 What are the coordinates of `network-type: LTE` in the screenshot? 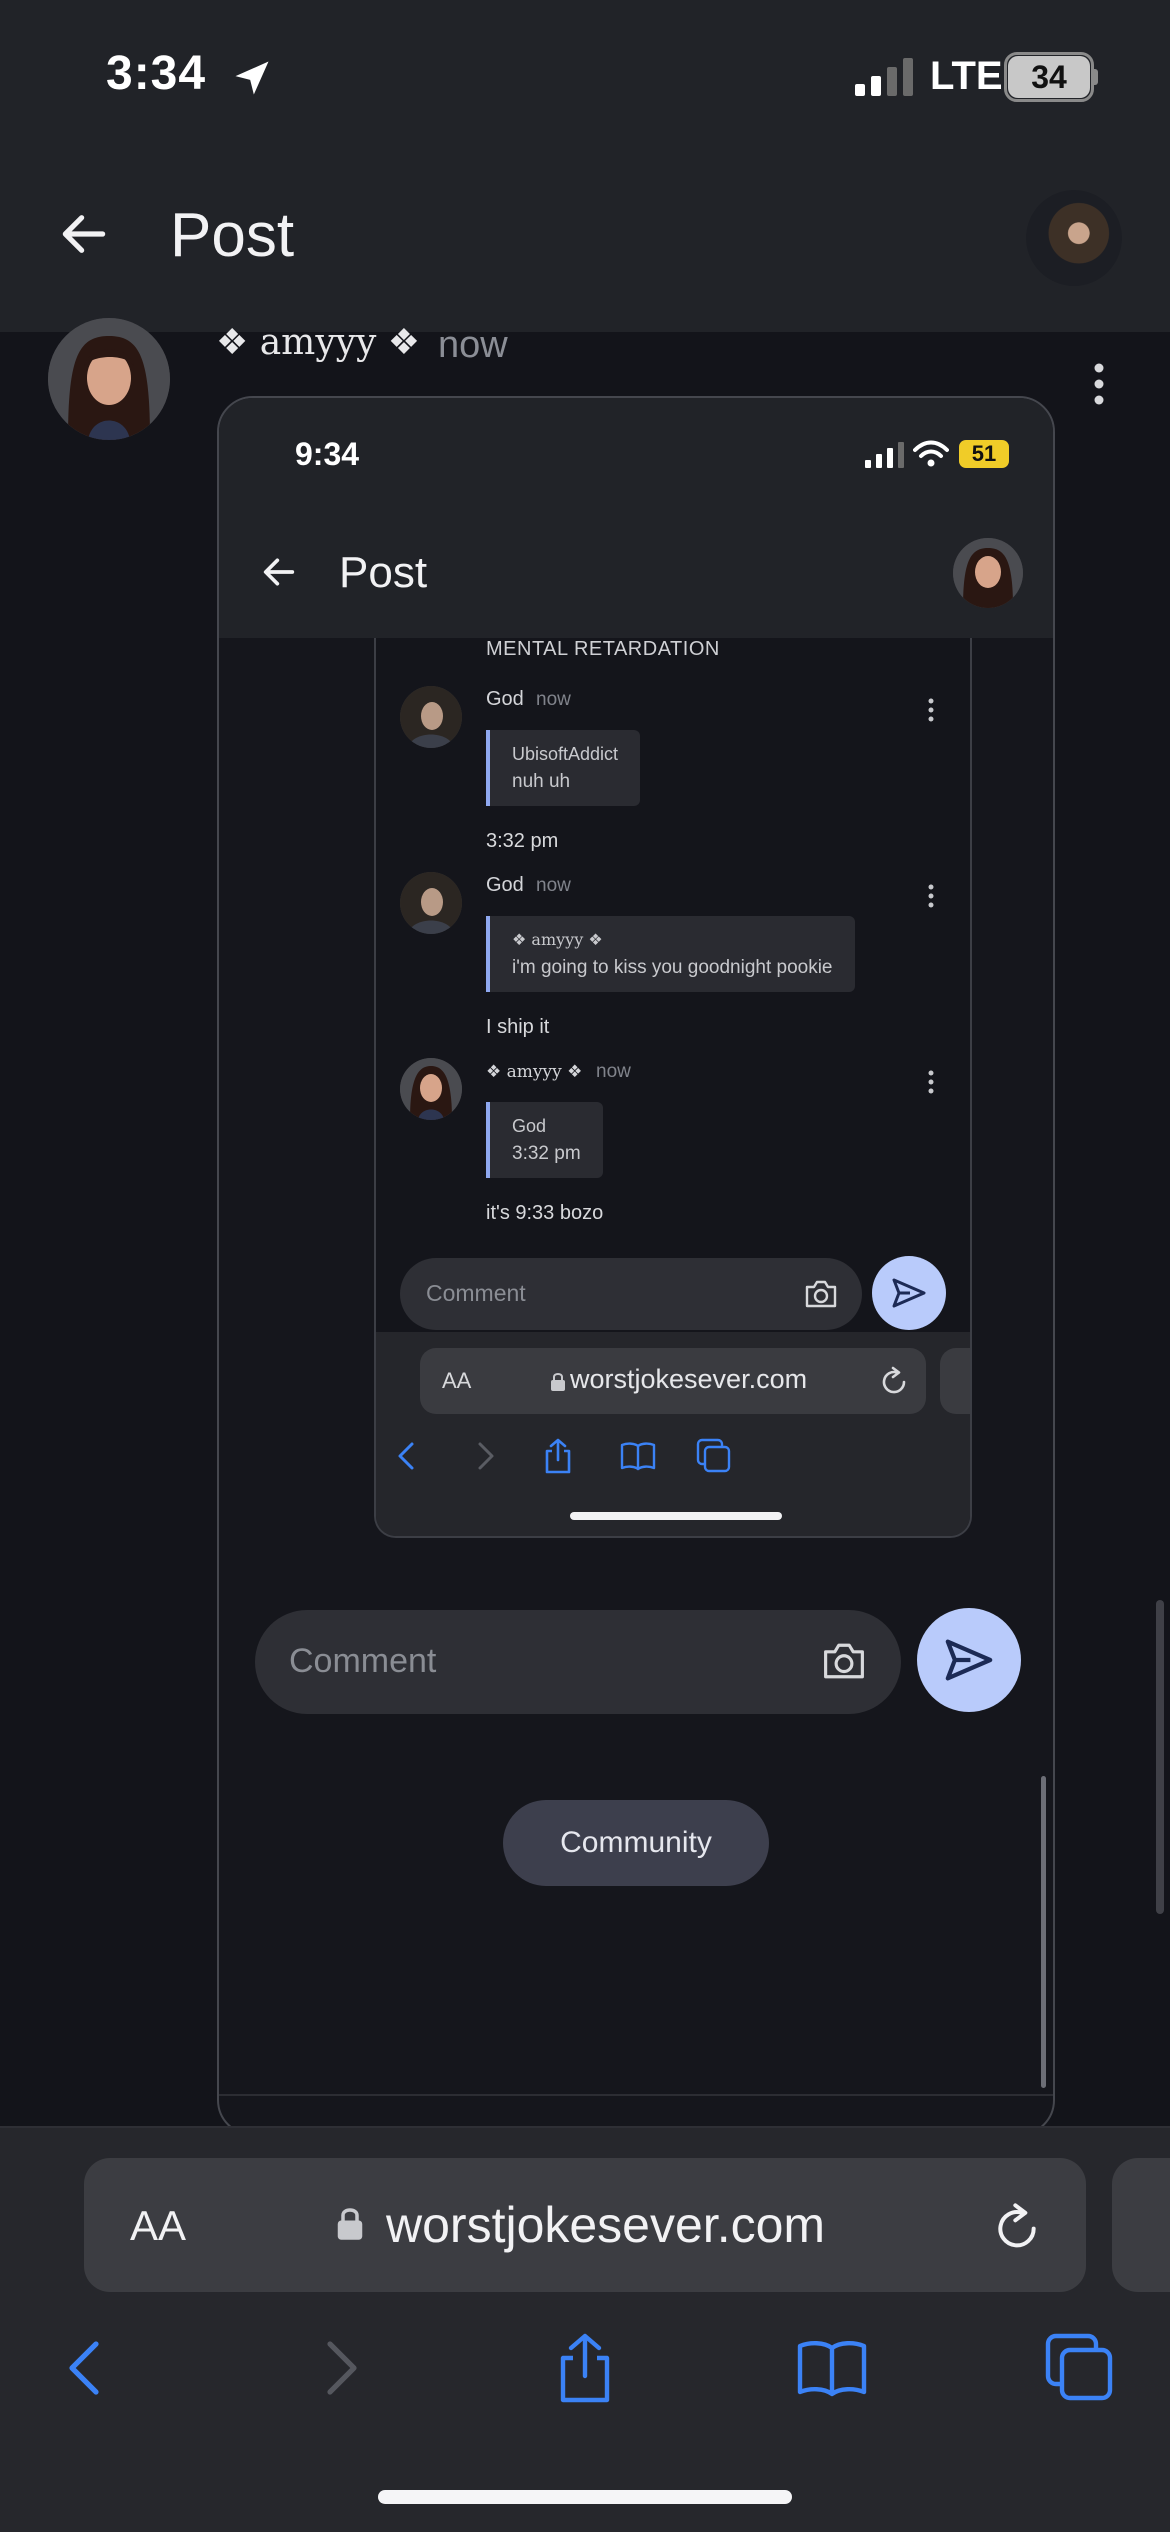 It's located at (966, 76).